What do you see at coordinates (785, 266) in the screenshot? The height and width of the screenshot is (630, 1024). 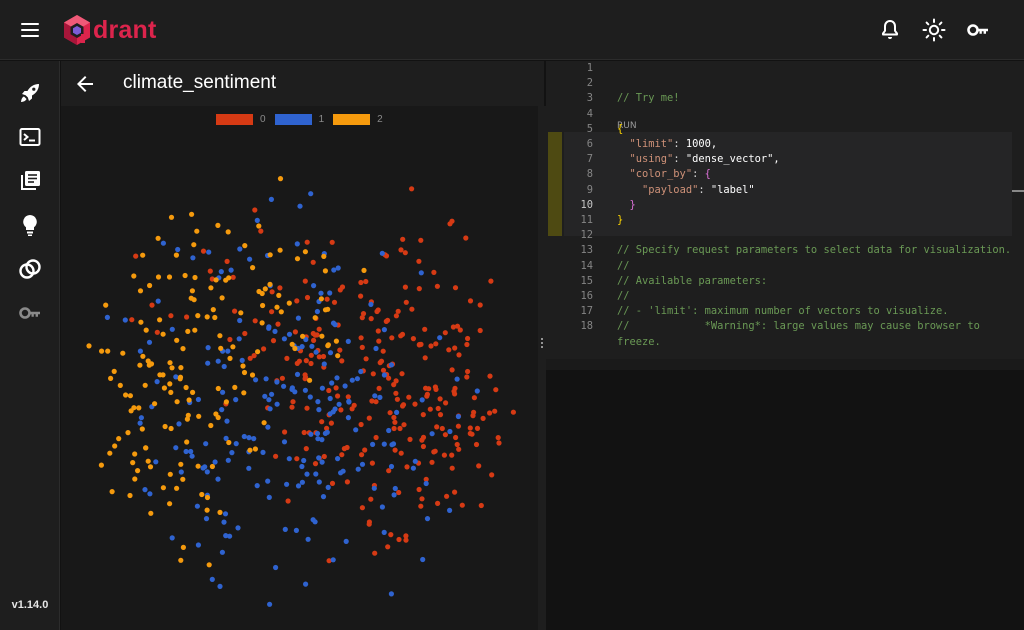 I see `code-line: 14 //` at bounding box center [785, 266].